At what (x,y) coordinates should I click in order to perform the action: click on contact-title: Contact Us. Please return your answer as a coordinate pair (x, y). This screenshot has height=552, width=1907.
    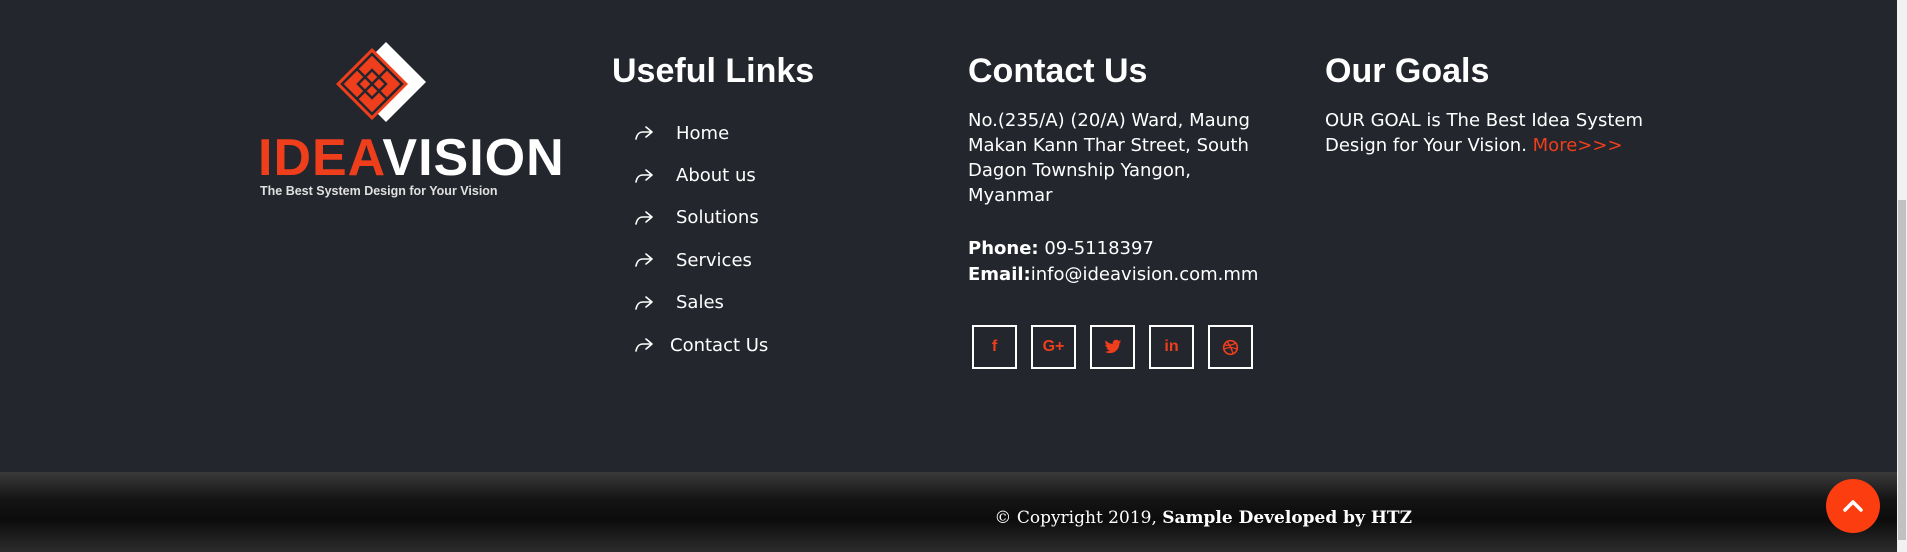
    Looking at the image, I should click on (1058, 71).